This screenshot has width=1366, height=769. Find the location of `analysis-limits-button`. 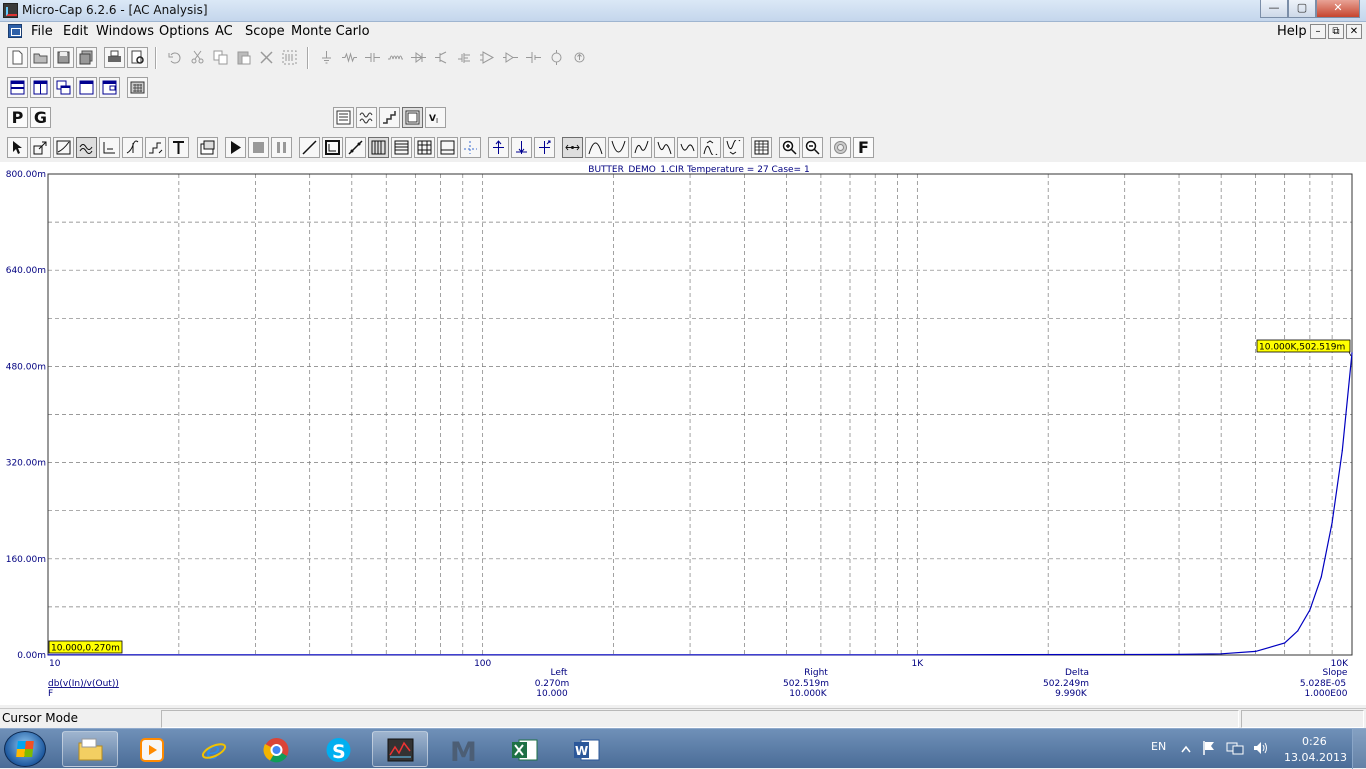

analysis-limits-button is located at coordinates (343, 117).